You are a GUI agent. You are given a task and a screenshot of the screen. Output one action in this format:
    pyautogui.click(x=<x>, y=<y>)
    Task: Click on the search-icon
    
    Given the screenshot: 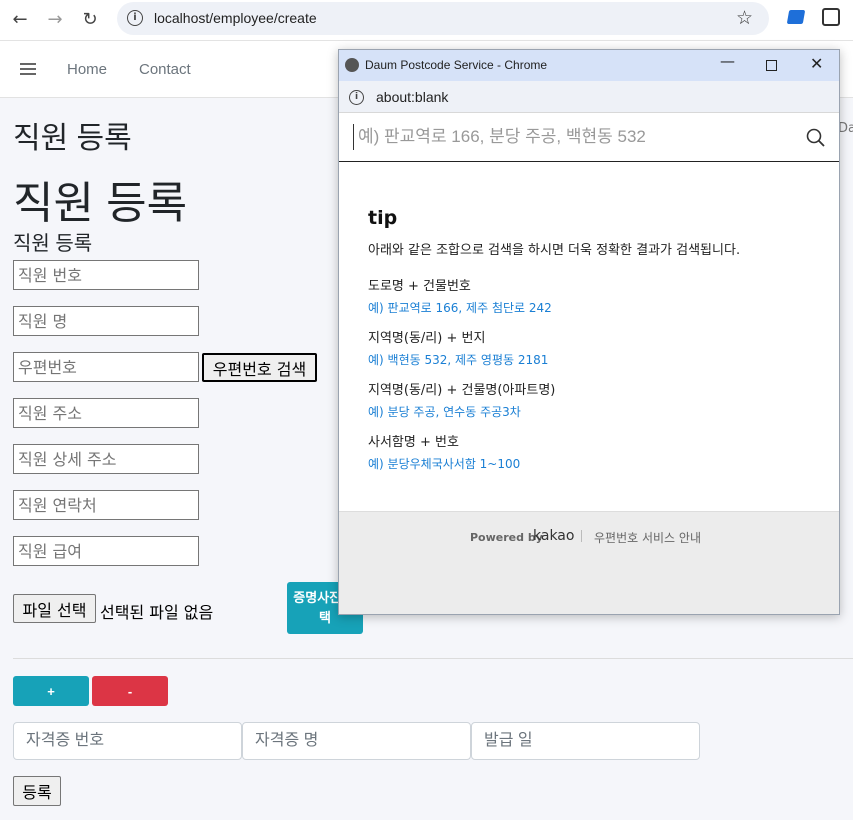 What is the action you would take?
    pyautogui.click(x=816, y=138)
    